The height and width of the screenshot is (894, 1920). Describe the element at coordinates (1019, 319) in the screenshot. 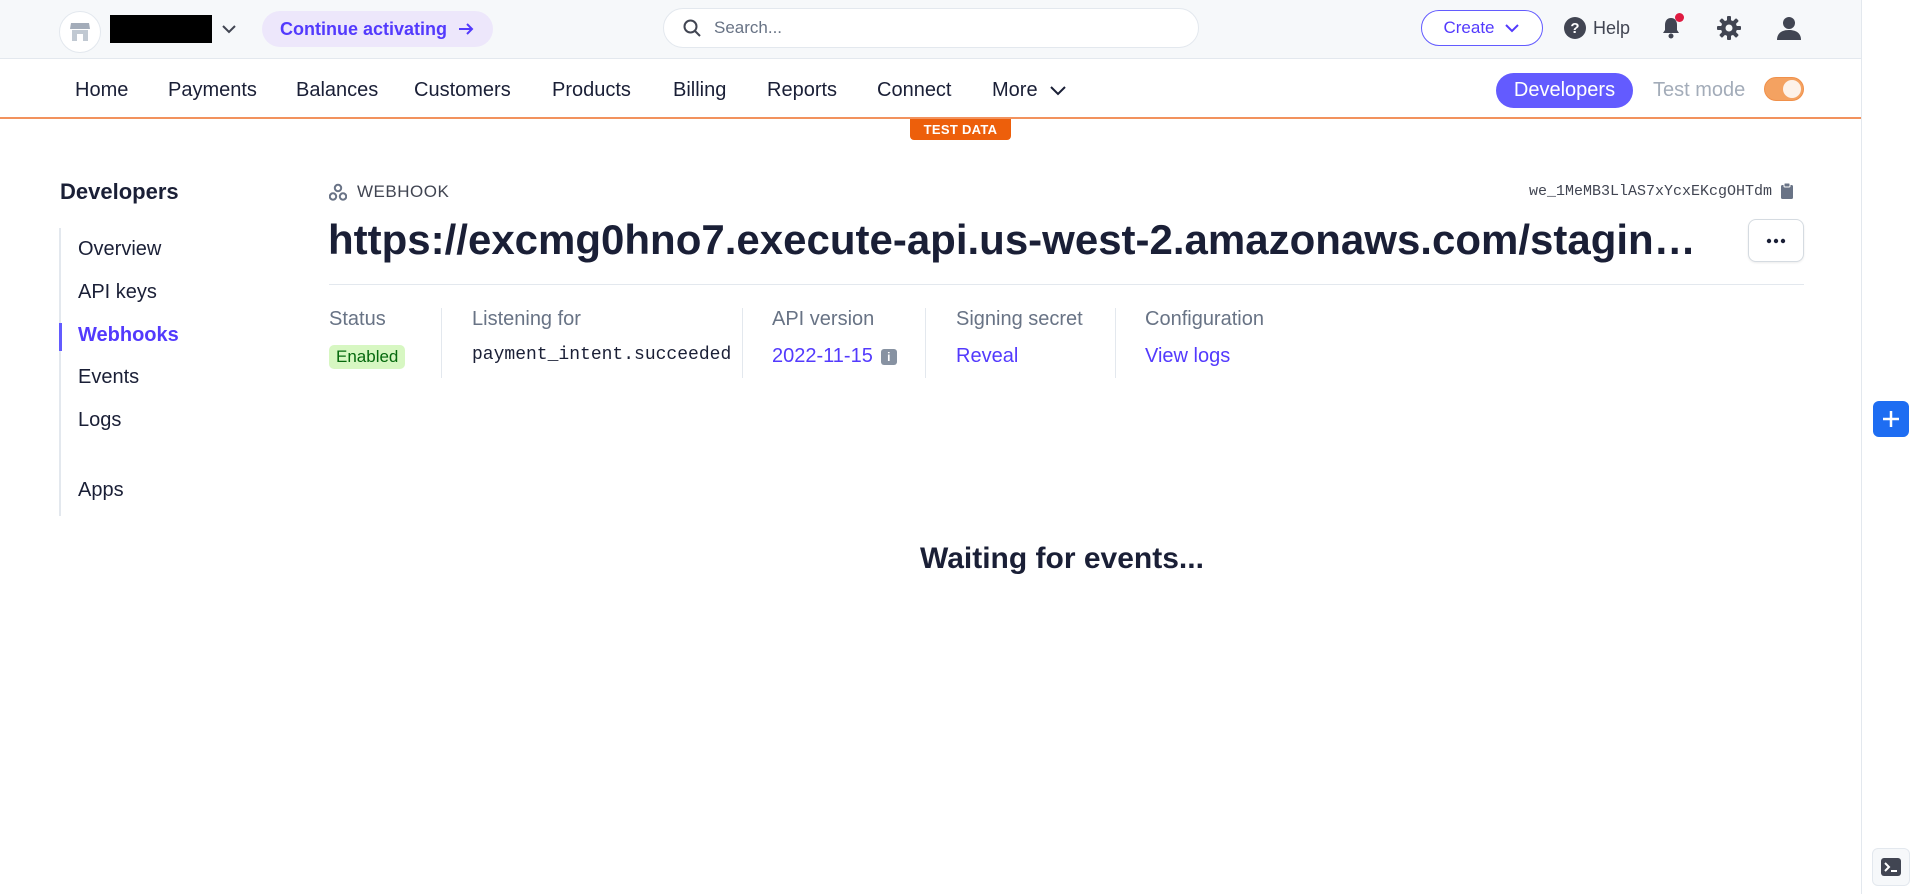

I see `signing-secret-label: Signing secret` at that location.